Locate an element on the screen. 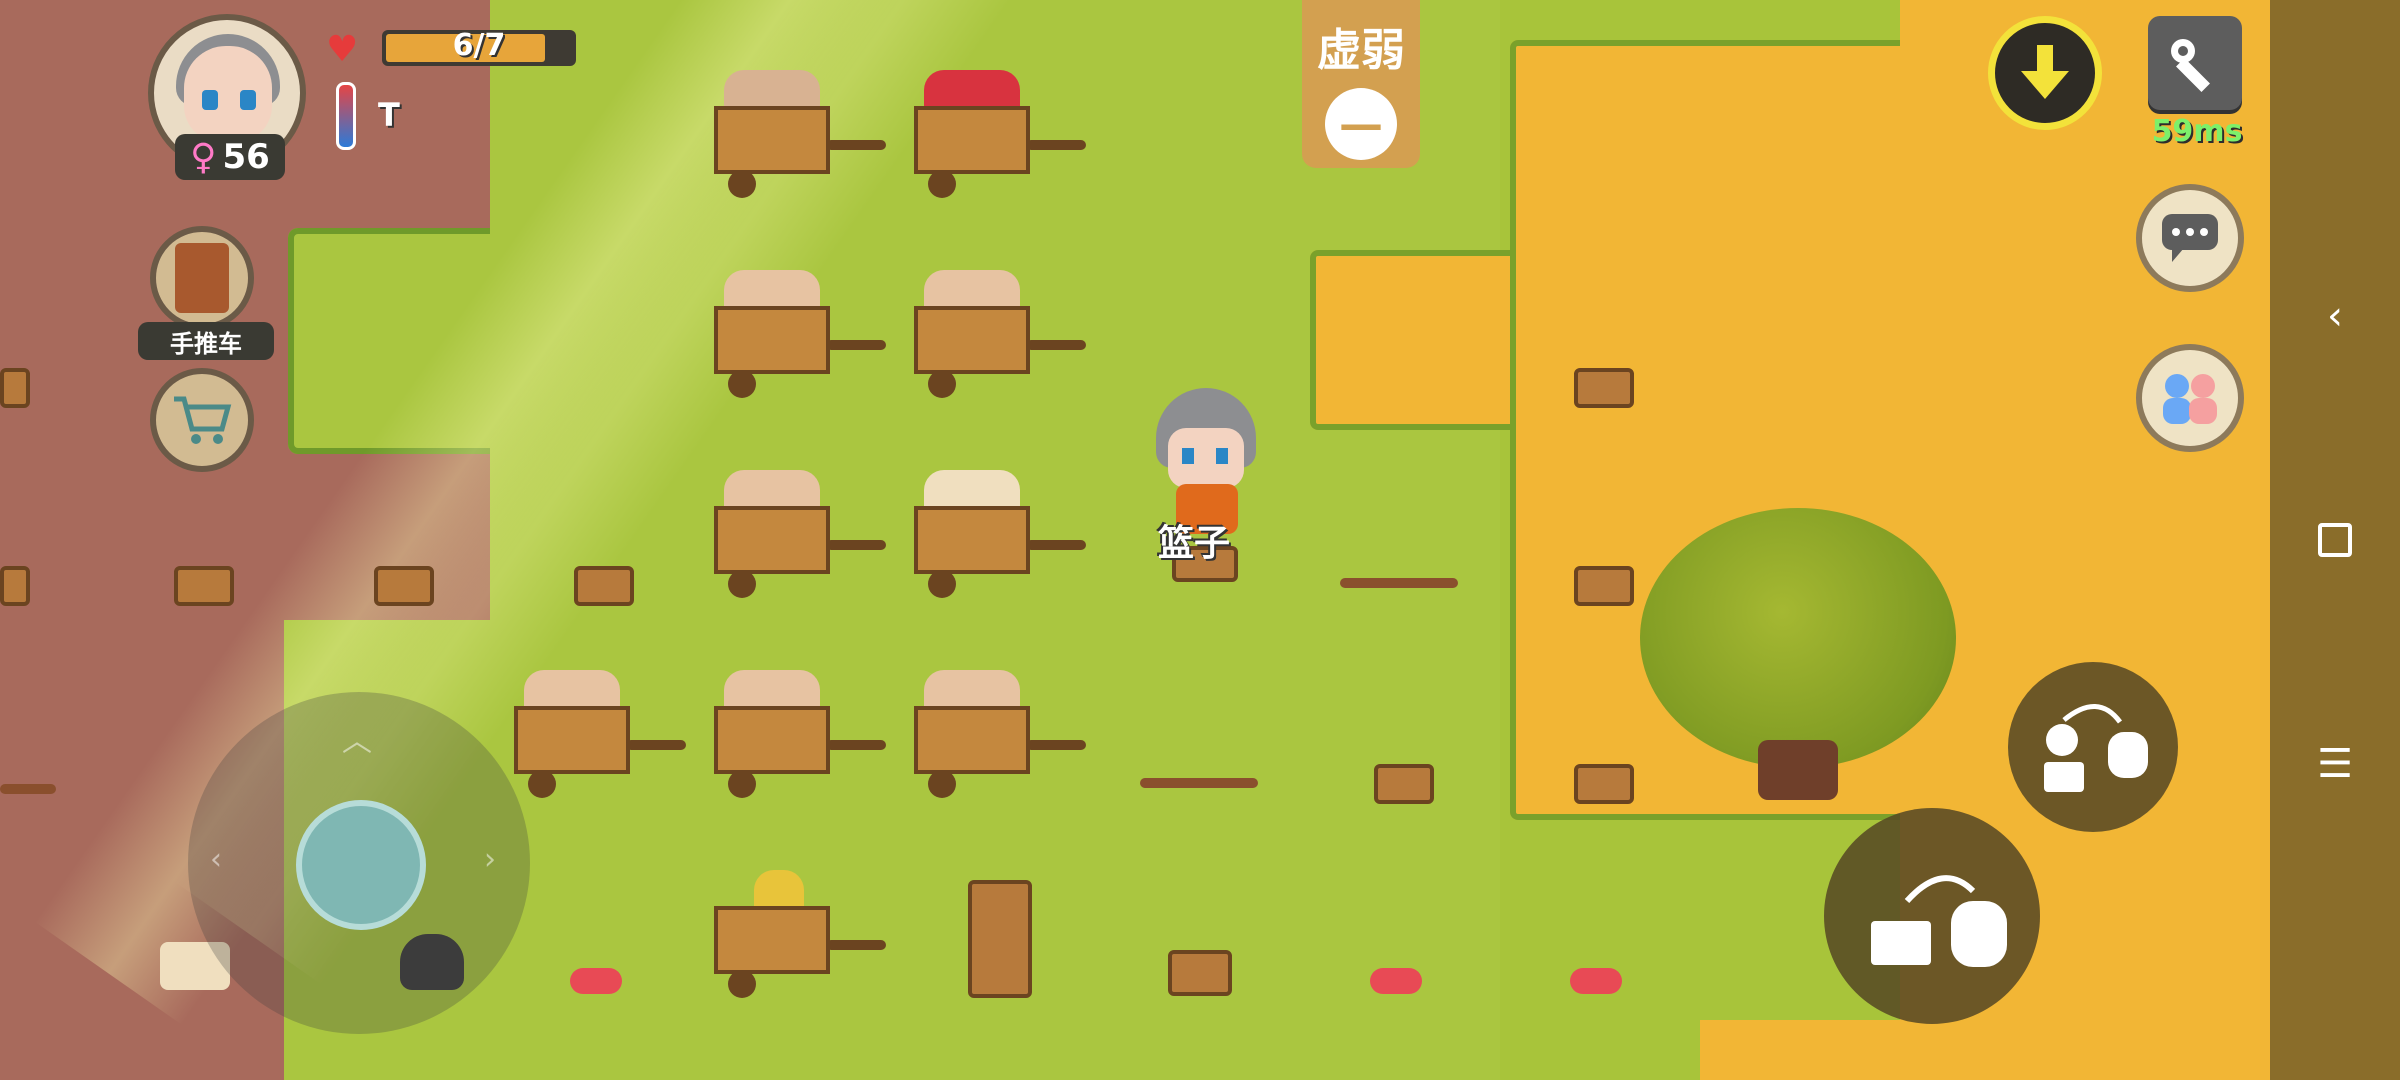  joystick-knob is located at coordinates (361, 865).